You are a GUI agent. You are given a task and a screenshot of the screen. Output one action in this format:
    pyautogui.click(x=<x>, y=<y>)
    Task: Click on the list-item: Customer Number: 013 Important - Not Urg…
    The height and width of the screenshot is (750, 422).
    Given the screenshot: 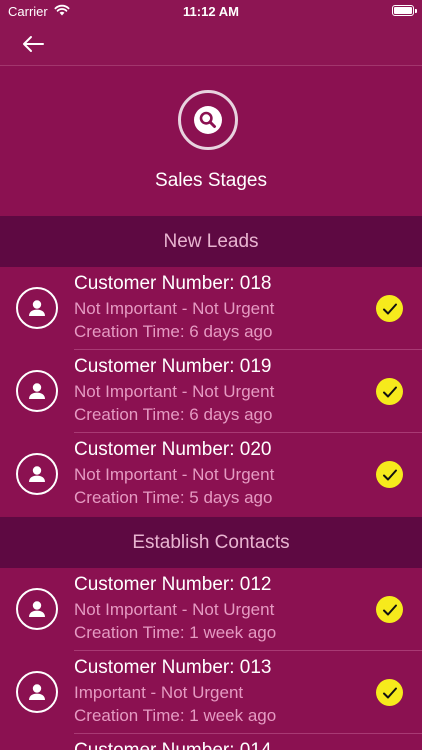 What is the action you would take?
    pyautogui.click(x=211, y=692)
    